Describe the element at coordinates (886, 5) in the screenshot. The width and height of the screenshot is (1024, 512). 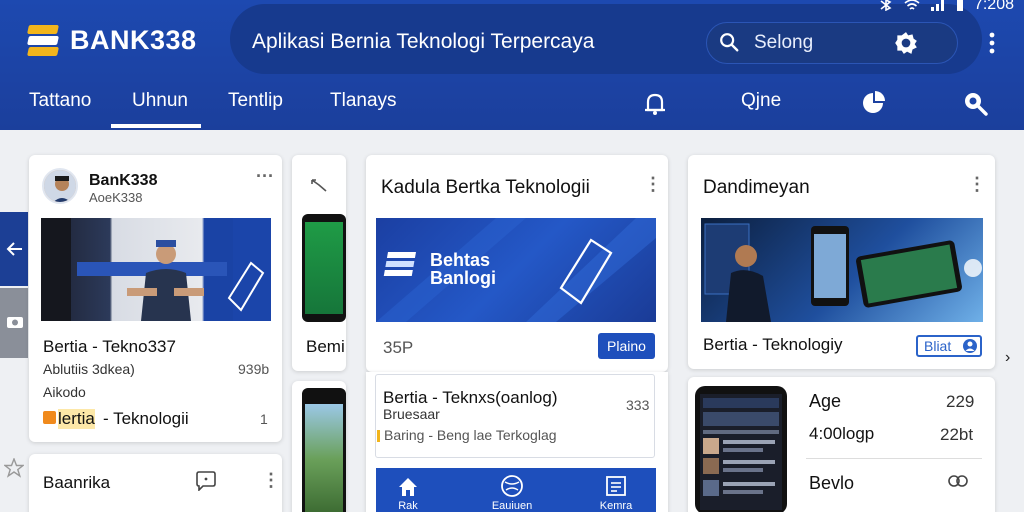
I see `bluetooth-icon` at that location.